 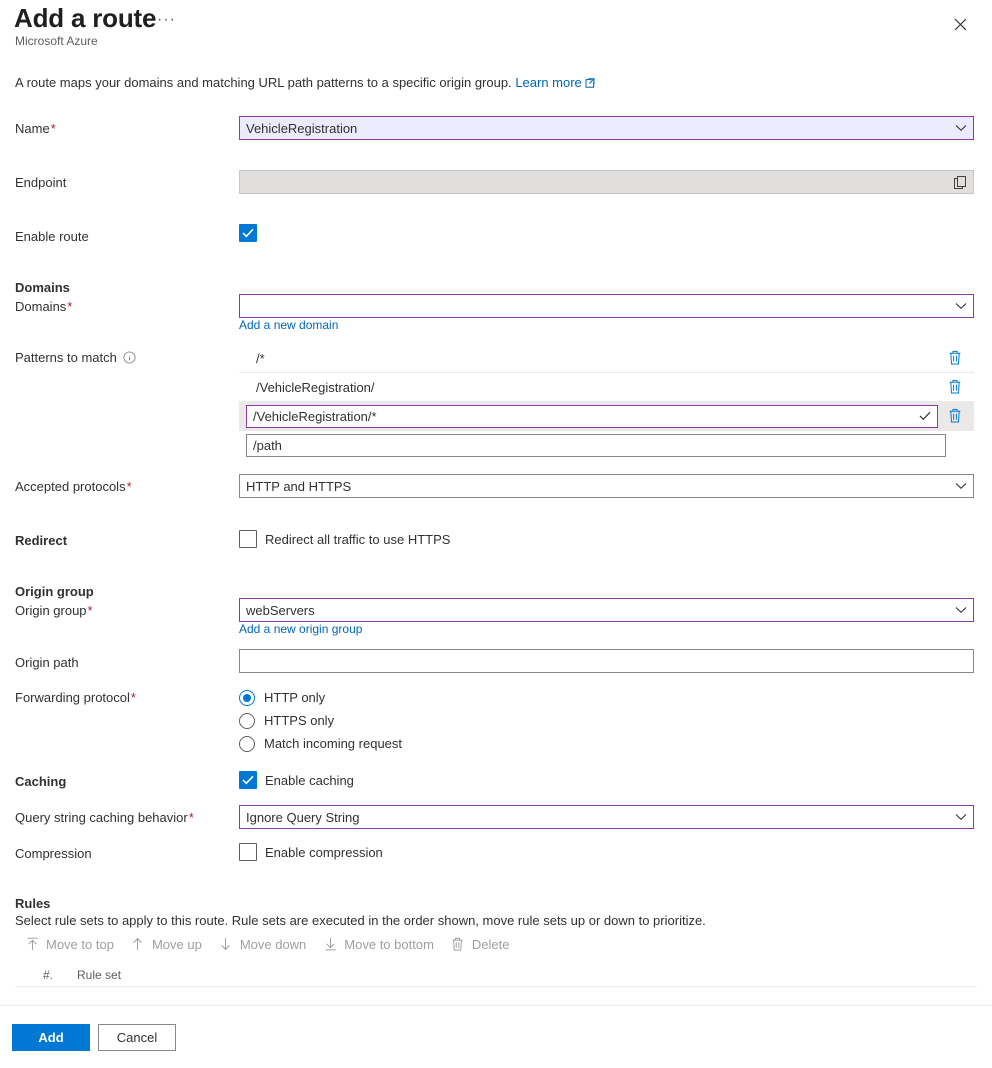 I want to click on enable-route-label: Enable route, so click(x=52, y=236).